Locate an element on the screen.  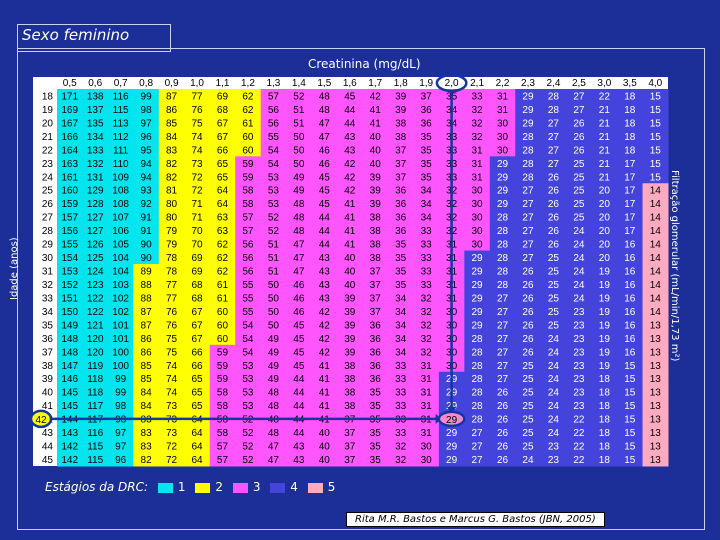
gfr-value: 16 is located at coordinates (630, 258).